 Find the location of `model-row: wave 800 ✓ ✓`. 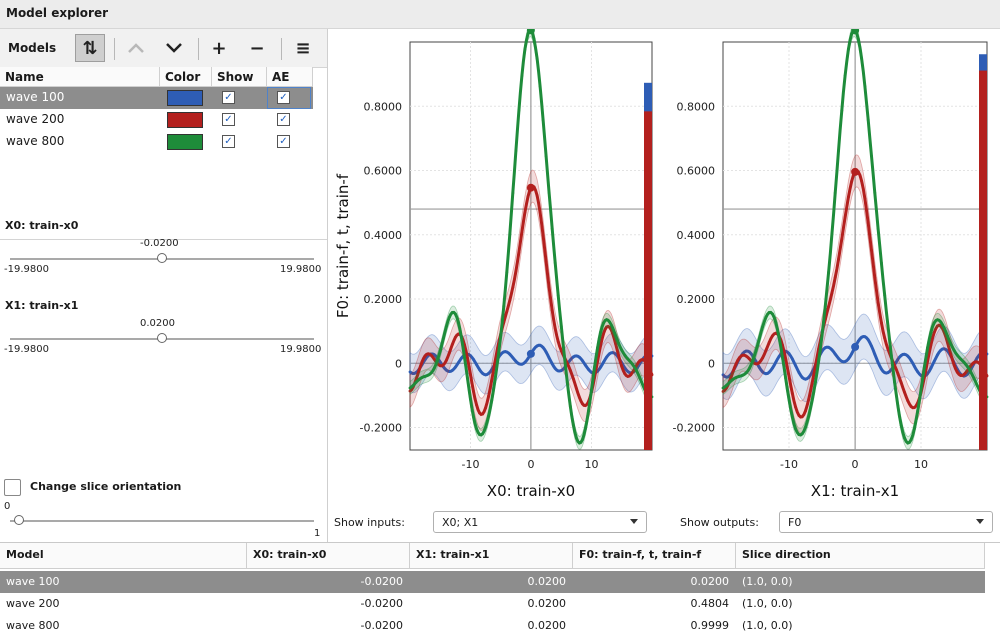

model-row: wave 800 ✓ ✓ is located at coordinates (156, 142).